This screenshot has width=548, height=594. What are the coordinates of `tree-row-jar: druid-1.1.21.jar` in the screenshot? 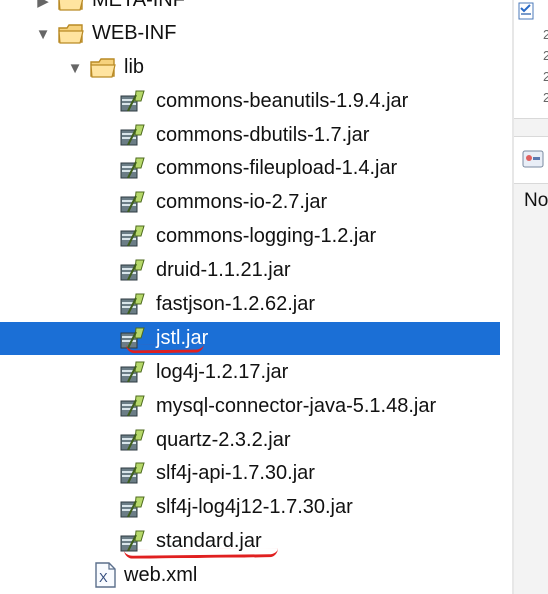 It's located at (250, 270).